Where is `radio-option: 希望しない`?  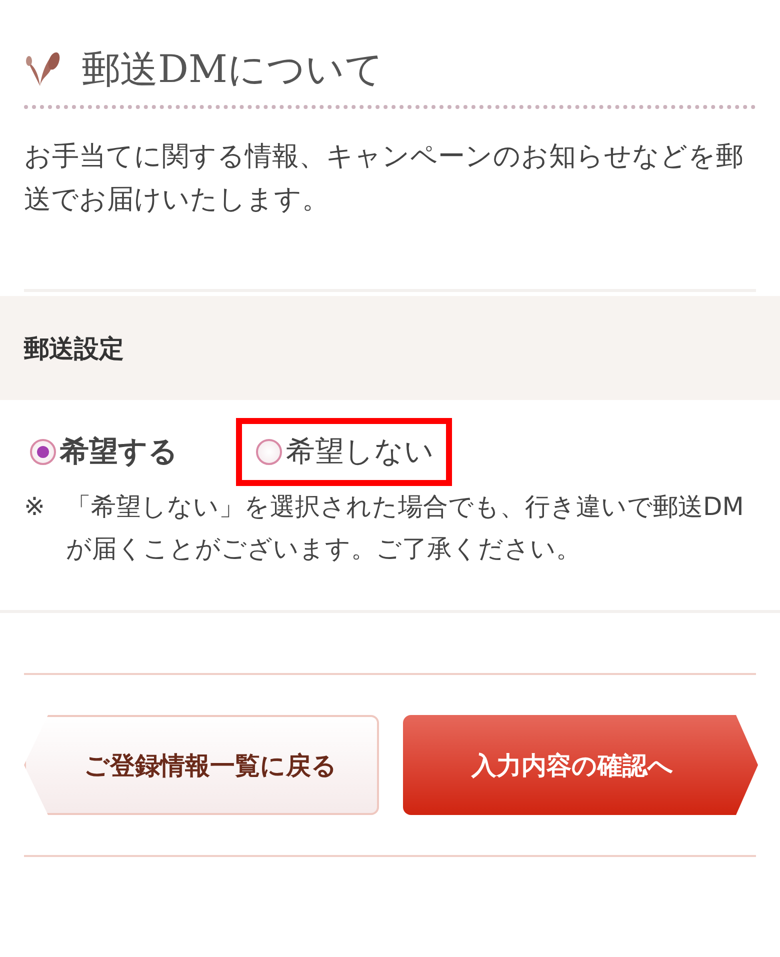
radio-option: 希望しない is located at coordinates (344, 452).